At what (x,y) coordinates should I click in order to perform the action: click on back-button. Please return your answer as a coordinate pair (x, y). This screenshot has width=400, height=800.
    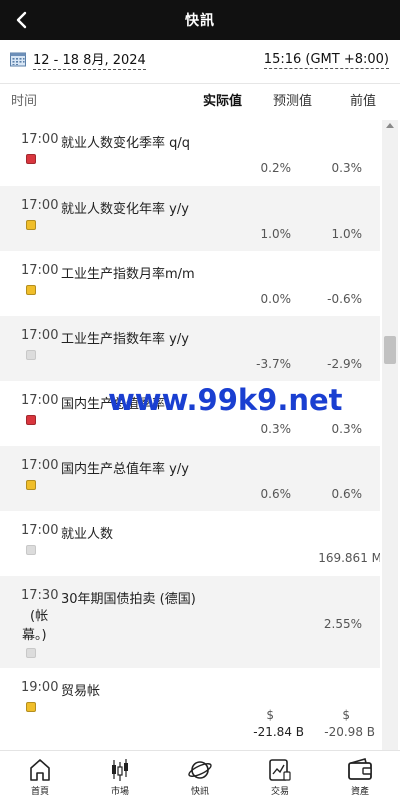
    Looking at the image, I should click on (22, 20).